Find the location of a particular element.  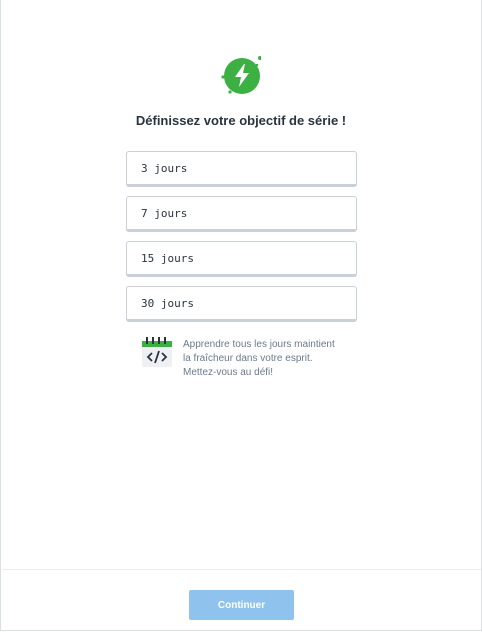

tip-line-3: Mettez-vous au défi! is located at coordinates (228, 372).